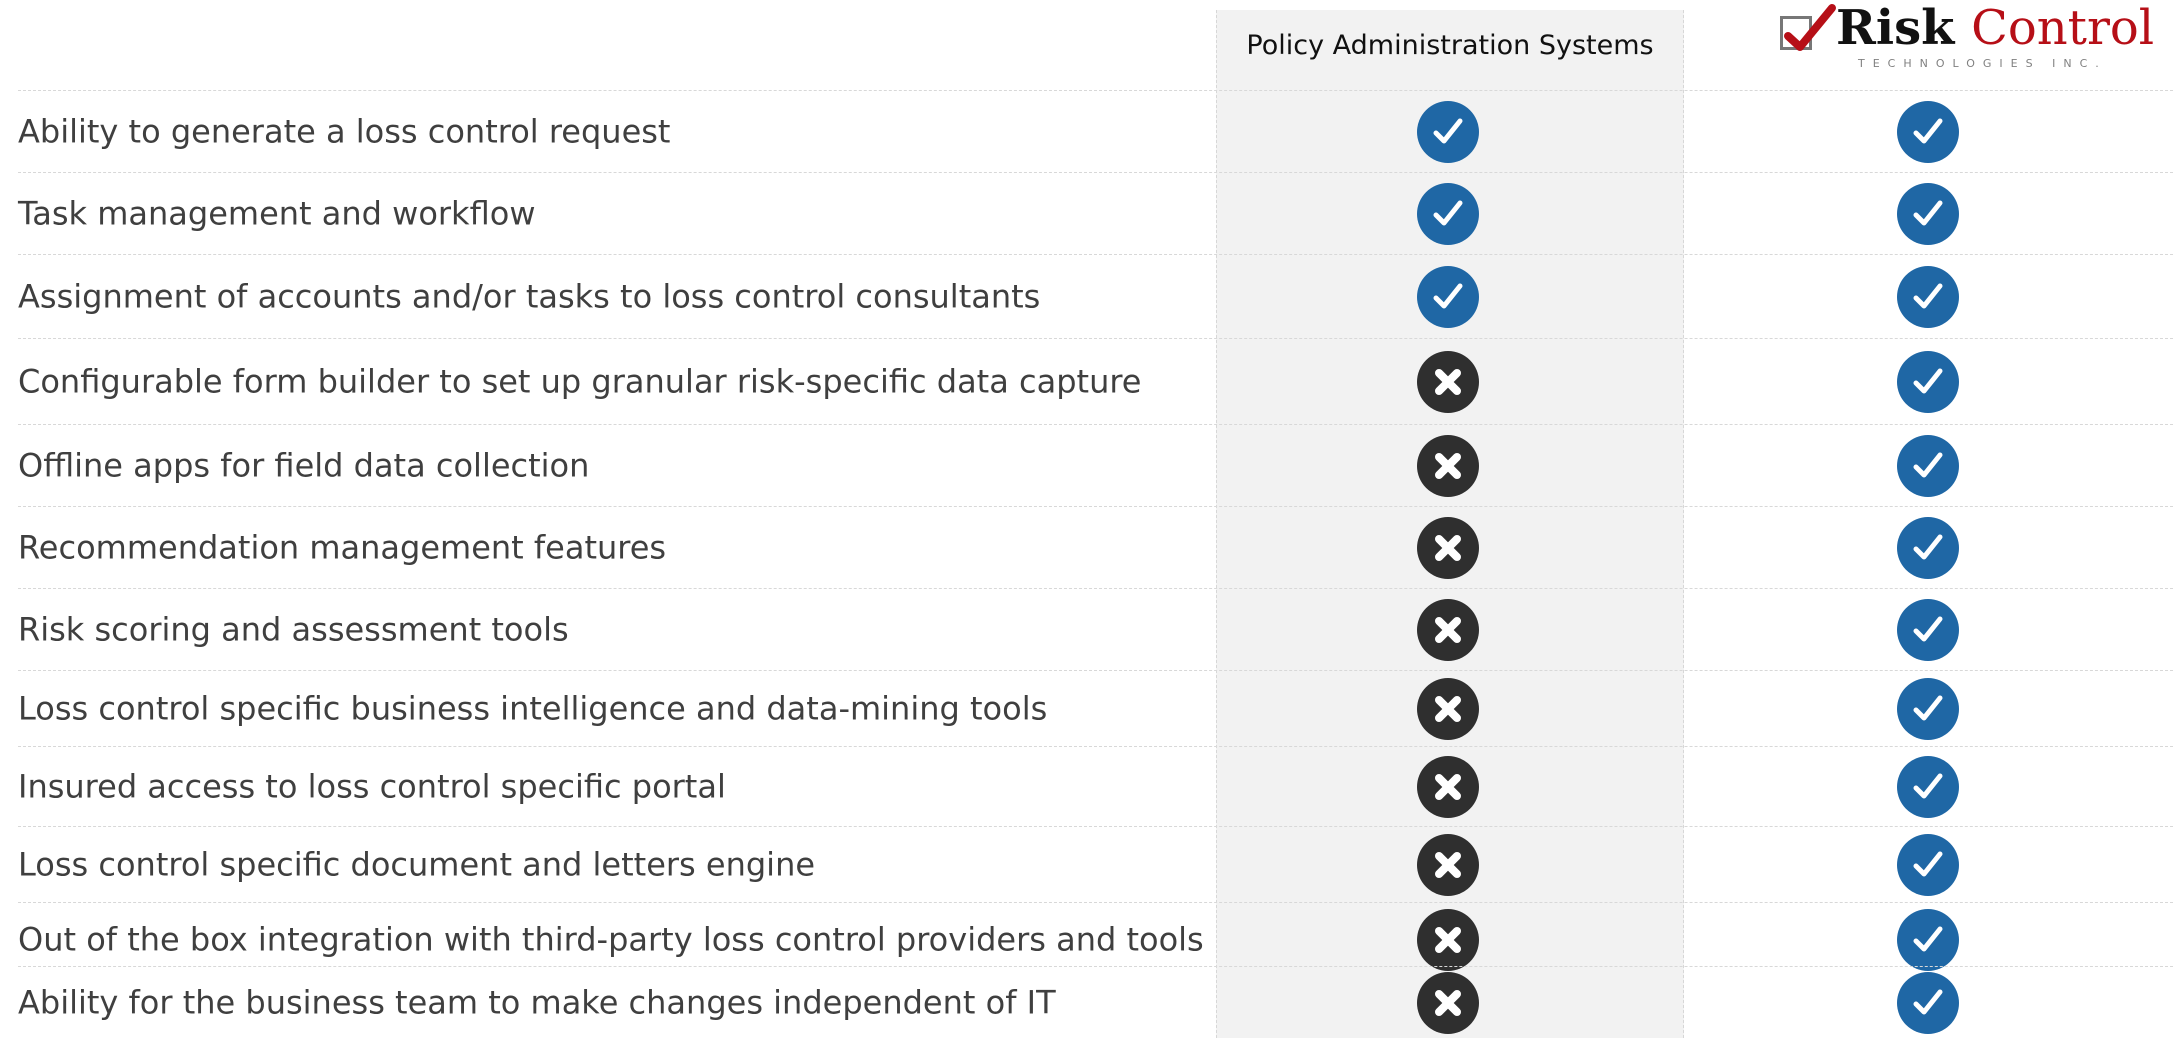  I want to click on risk-control-logo: Risk Control TECHNOLOGIES INC., so click(1928, 40).